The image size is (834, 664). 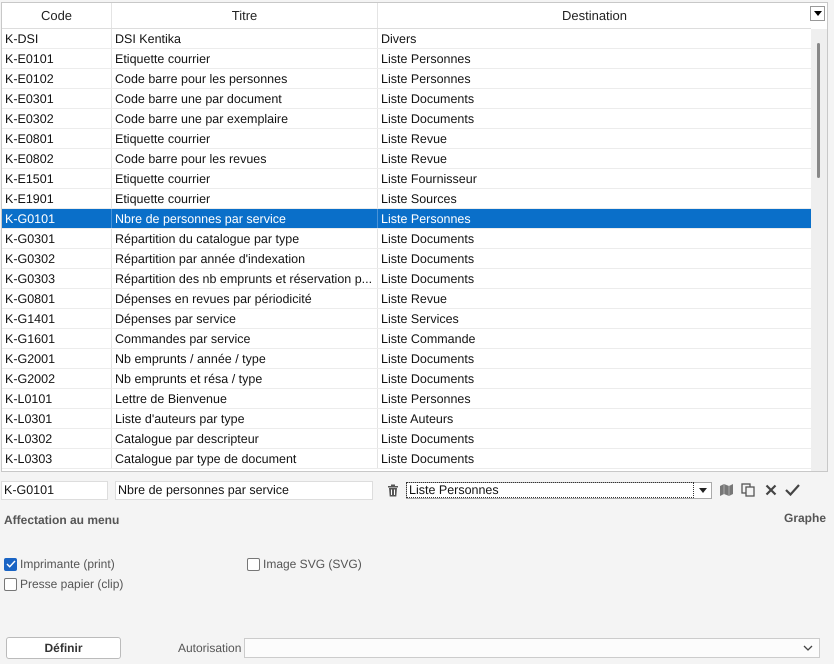 What do you see at coordinates (399, 39) in the screenshot?
I see `table-cell-text: Divers` at bounding box center [399, 39].